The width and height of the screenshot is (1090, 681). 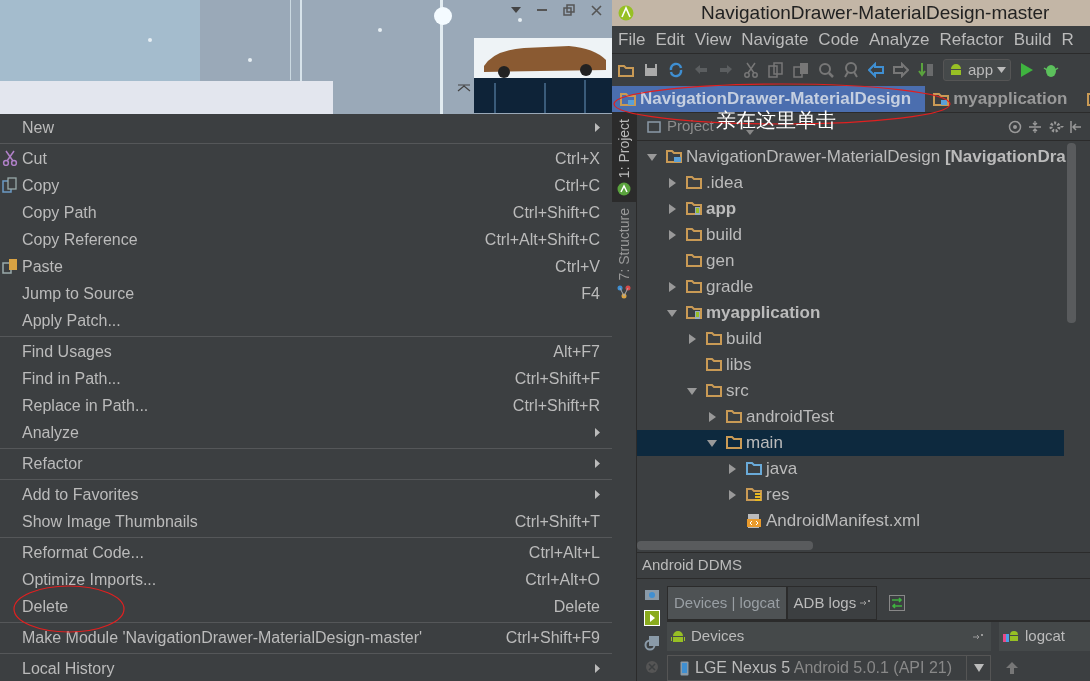 What do you see at coordinates (306, 127) in the screenshot?
I see `menu-item: New` at bounding box center [306, 127].